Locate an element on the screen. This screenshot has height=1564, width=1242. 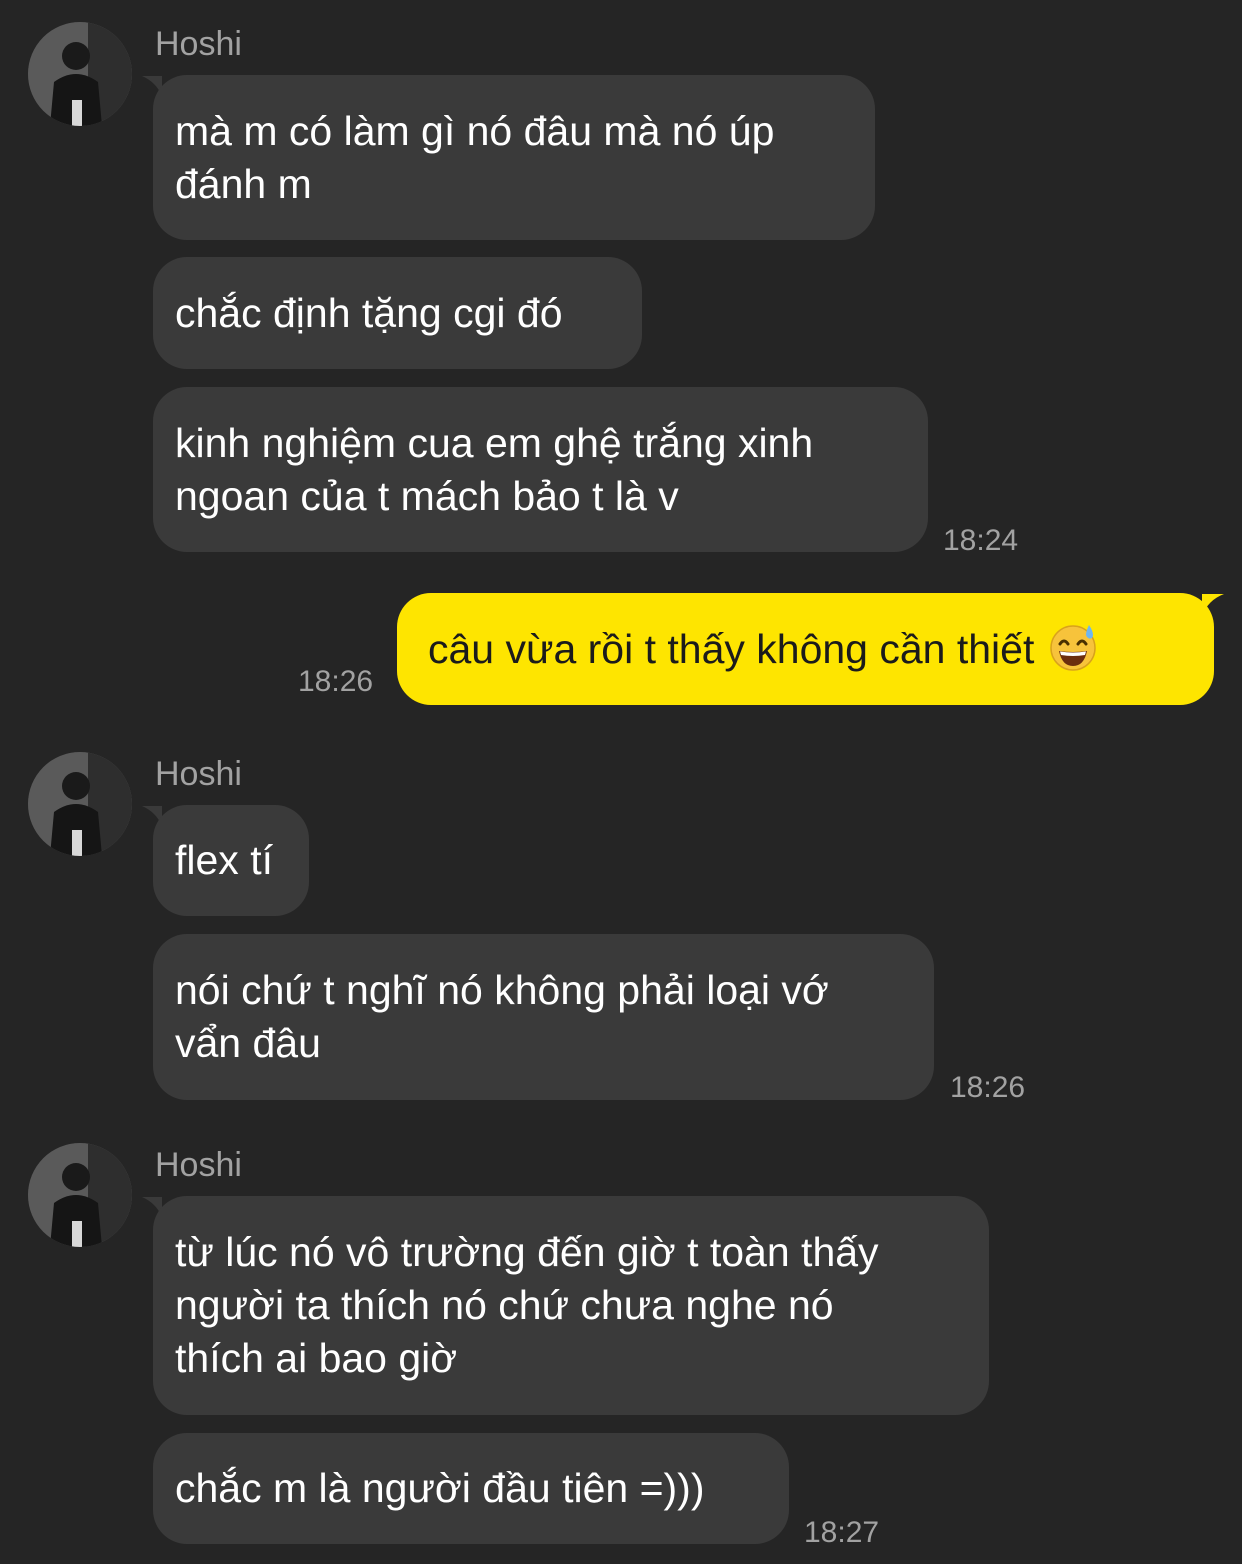
message-timestamp: 18:27 is located at coordinates (842, 1532).